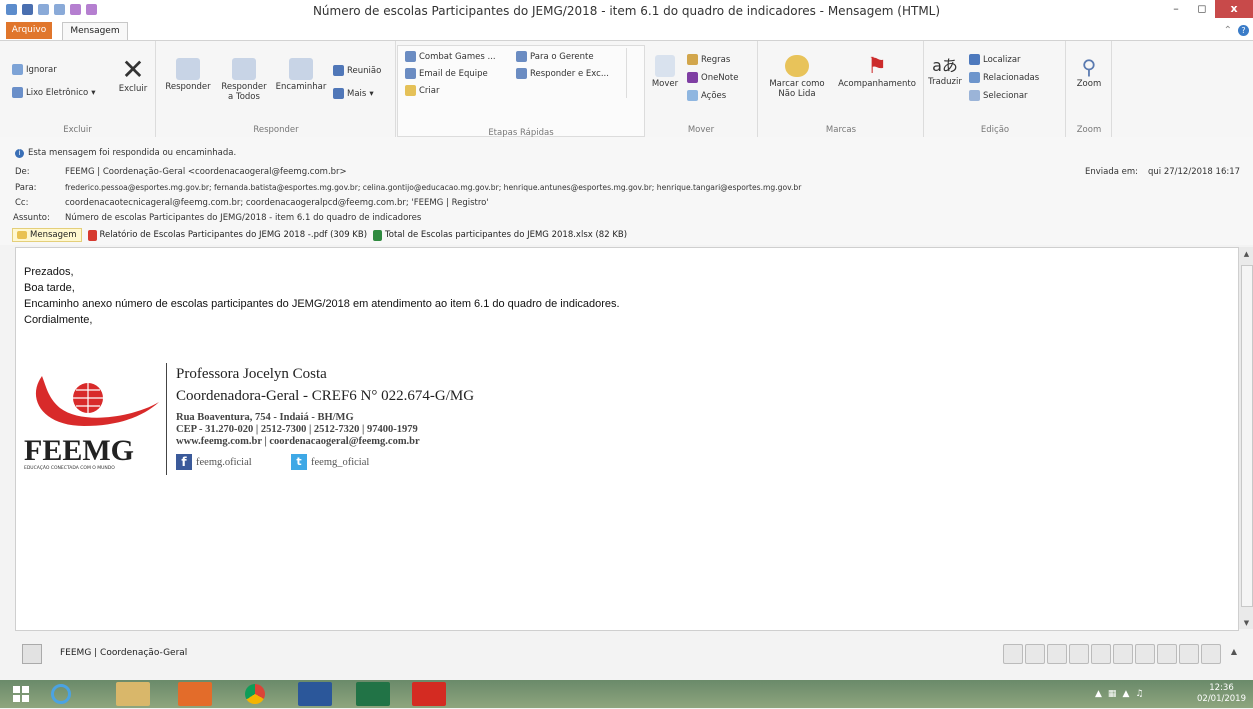 This screenshot has width=1253, height=709. Describe the element at coordinates (1112, 694) in the screenshot. I see `network-icon: ▦` at that location.